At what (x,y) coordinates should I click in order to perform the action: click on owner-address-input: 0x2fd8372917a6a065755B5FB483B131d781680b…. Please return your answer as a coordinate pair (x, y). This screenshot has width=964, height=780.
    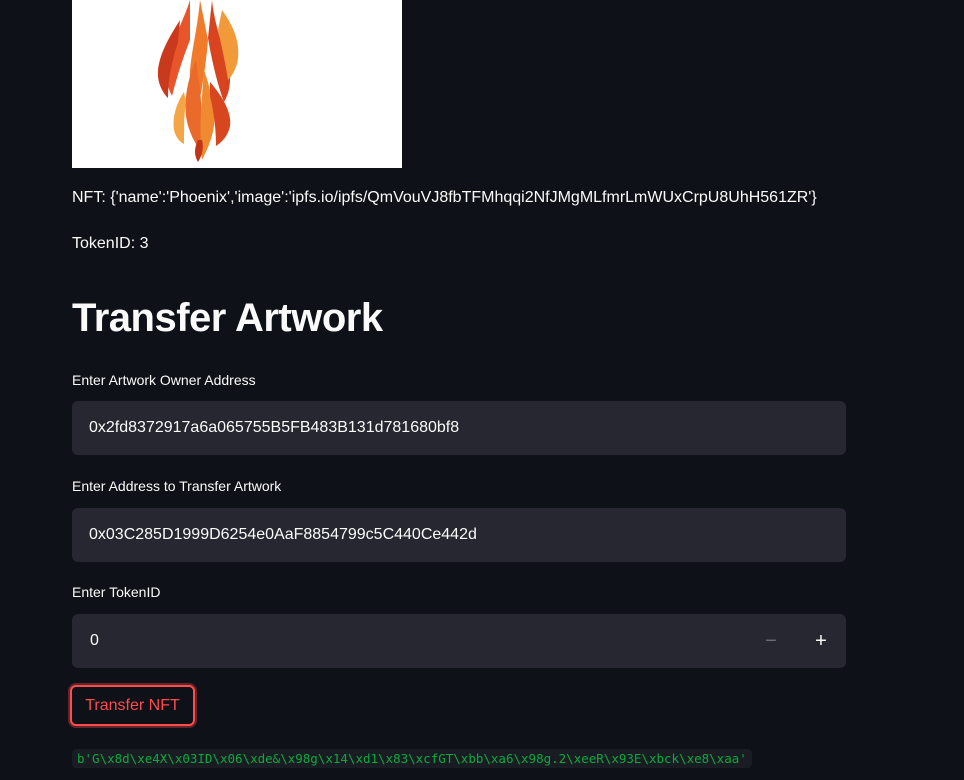
    Looking at the image, I should click on (459, 428).